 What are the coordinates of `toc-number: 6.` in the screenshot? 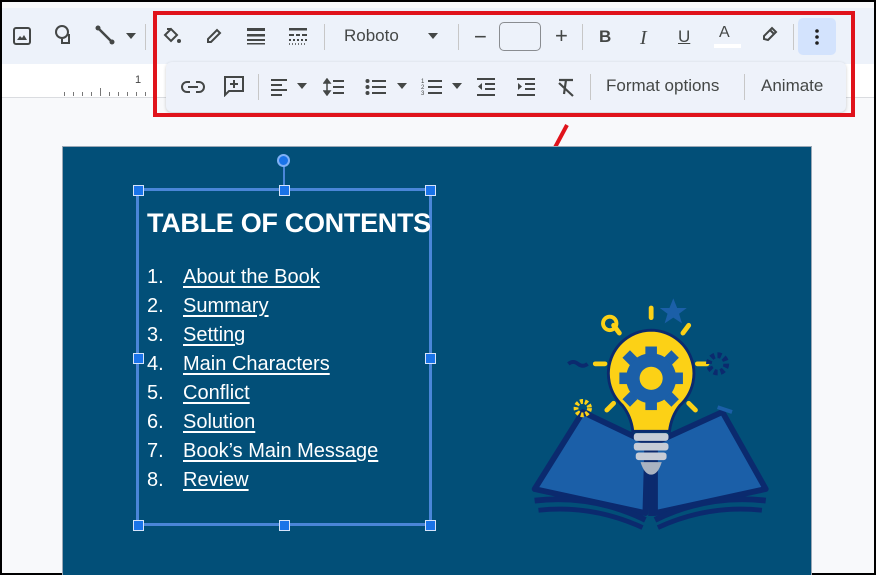 It's located at (155, 422).